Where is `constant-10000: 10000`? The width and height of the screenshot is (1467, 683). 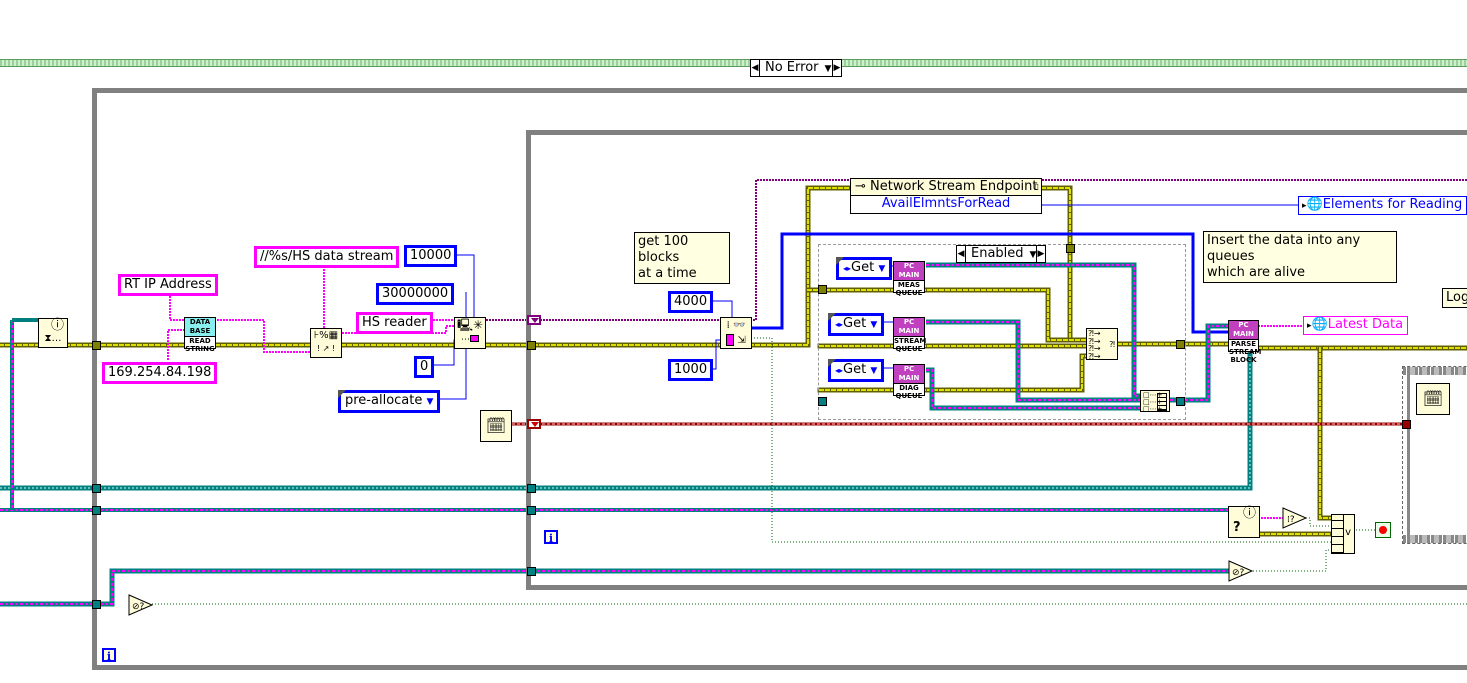 constant-10000: 10000 is located at coordinates (431, 256).